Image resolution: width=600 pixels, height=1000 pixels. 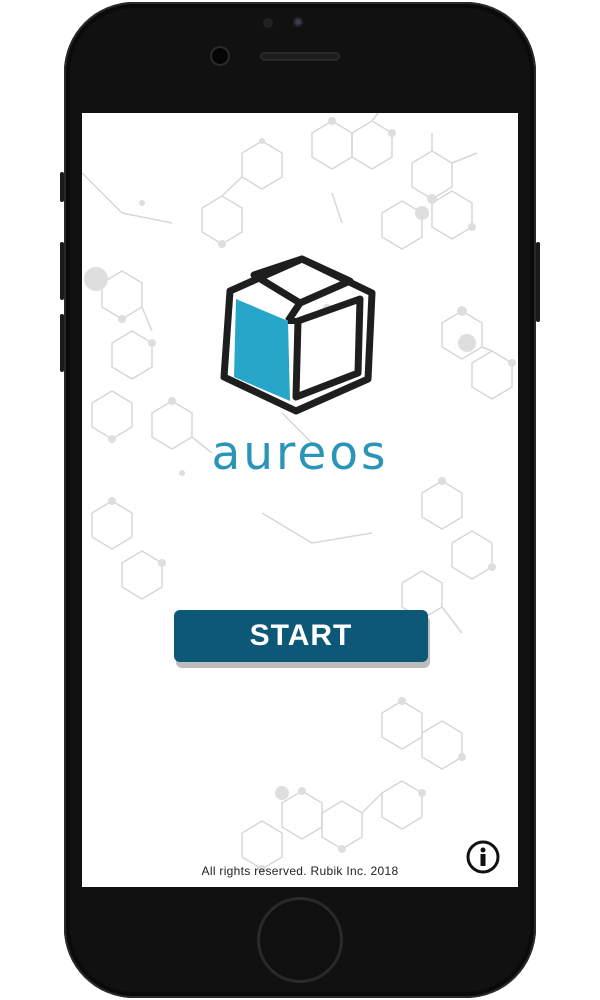 I want to click on cube-logo-icon, so click(x=300, y=331).